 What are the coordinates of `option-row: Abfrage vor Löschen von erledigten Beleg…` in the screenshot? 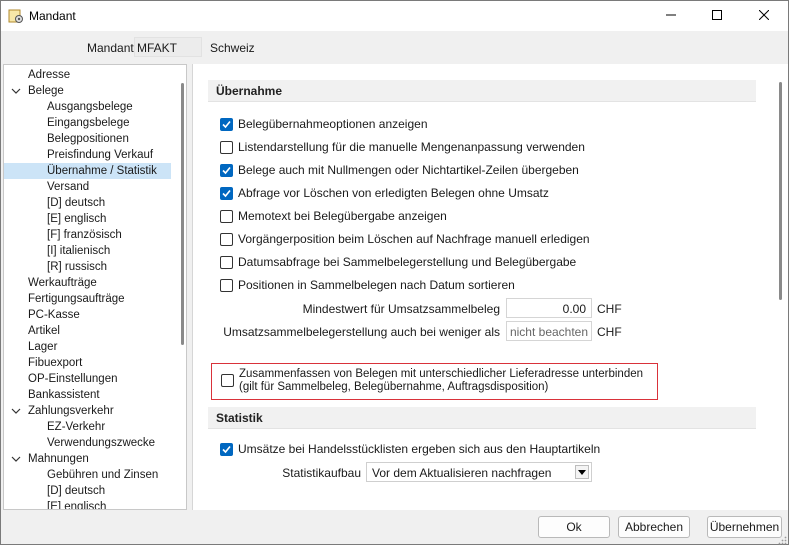 It's located at (384, 193).